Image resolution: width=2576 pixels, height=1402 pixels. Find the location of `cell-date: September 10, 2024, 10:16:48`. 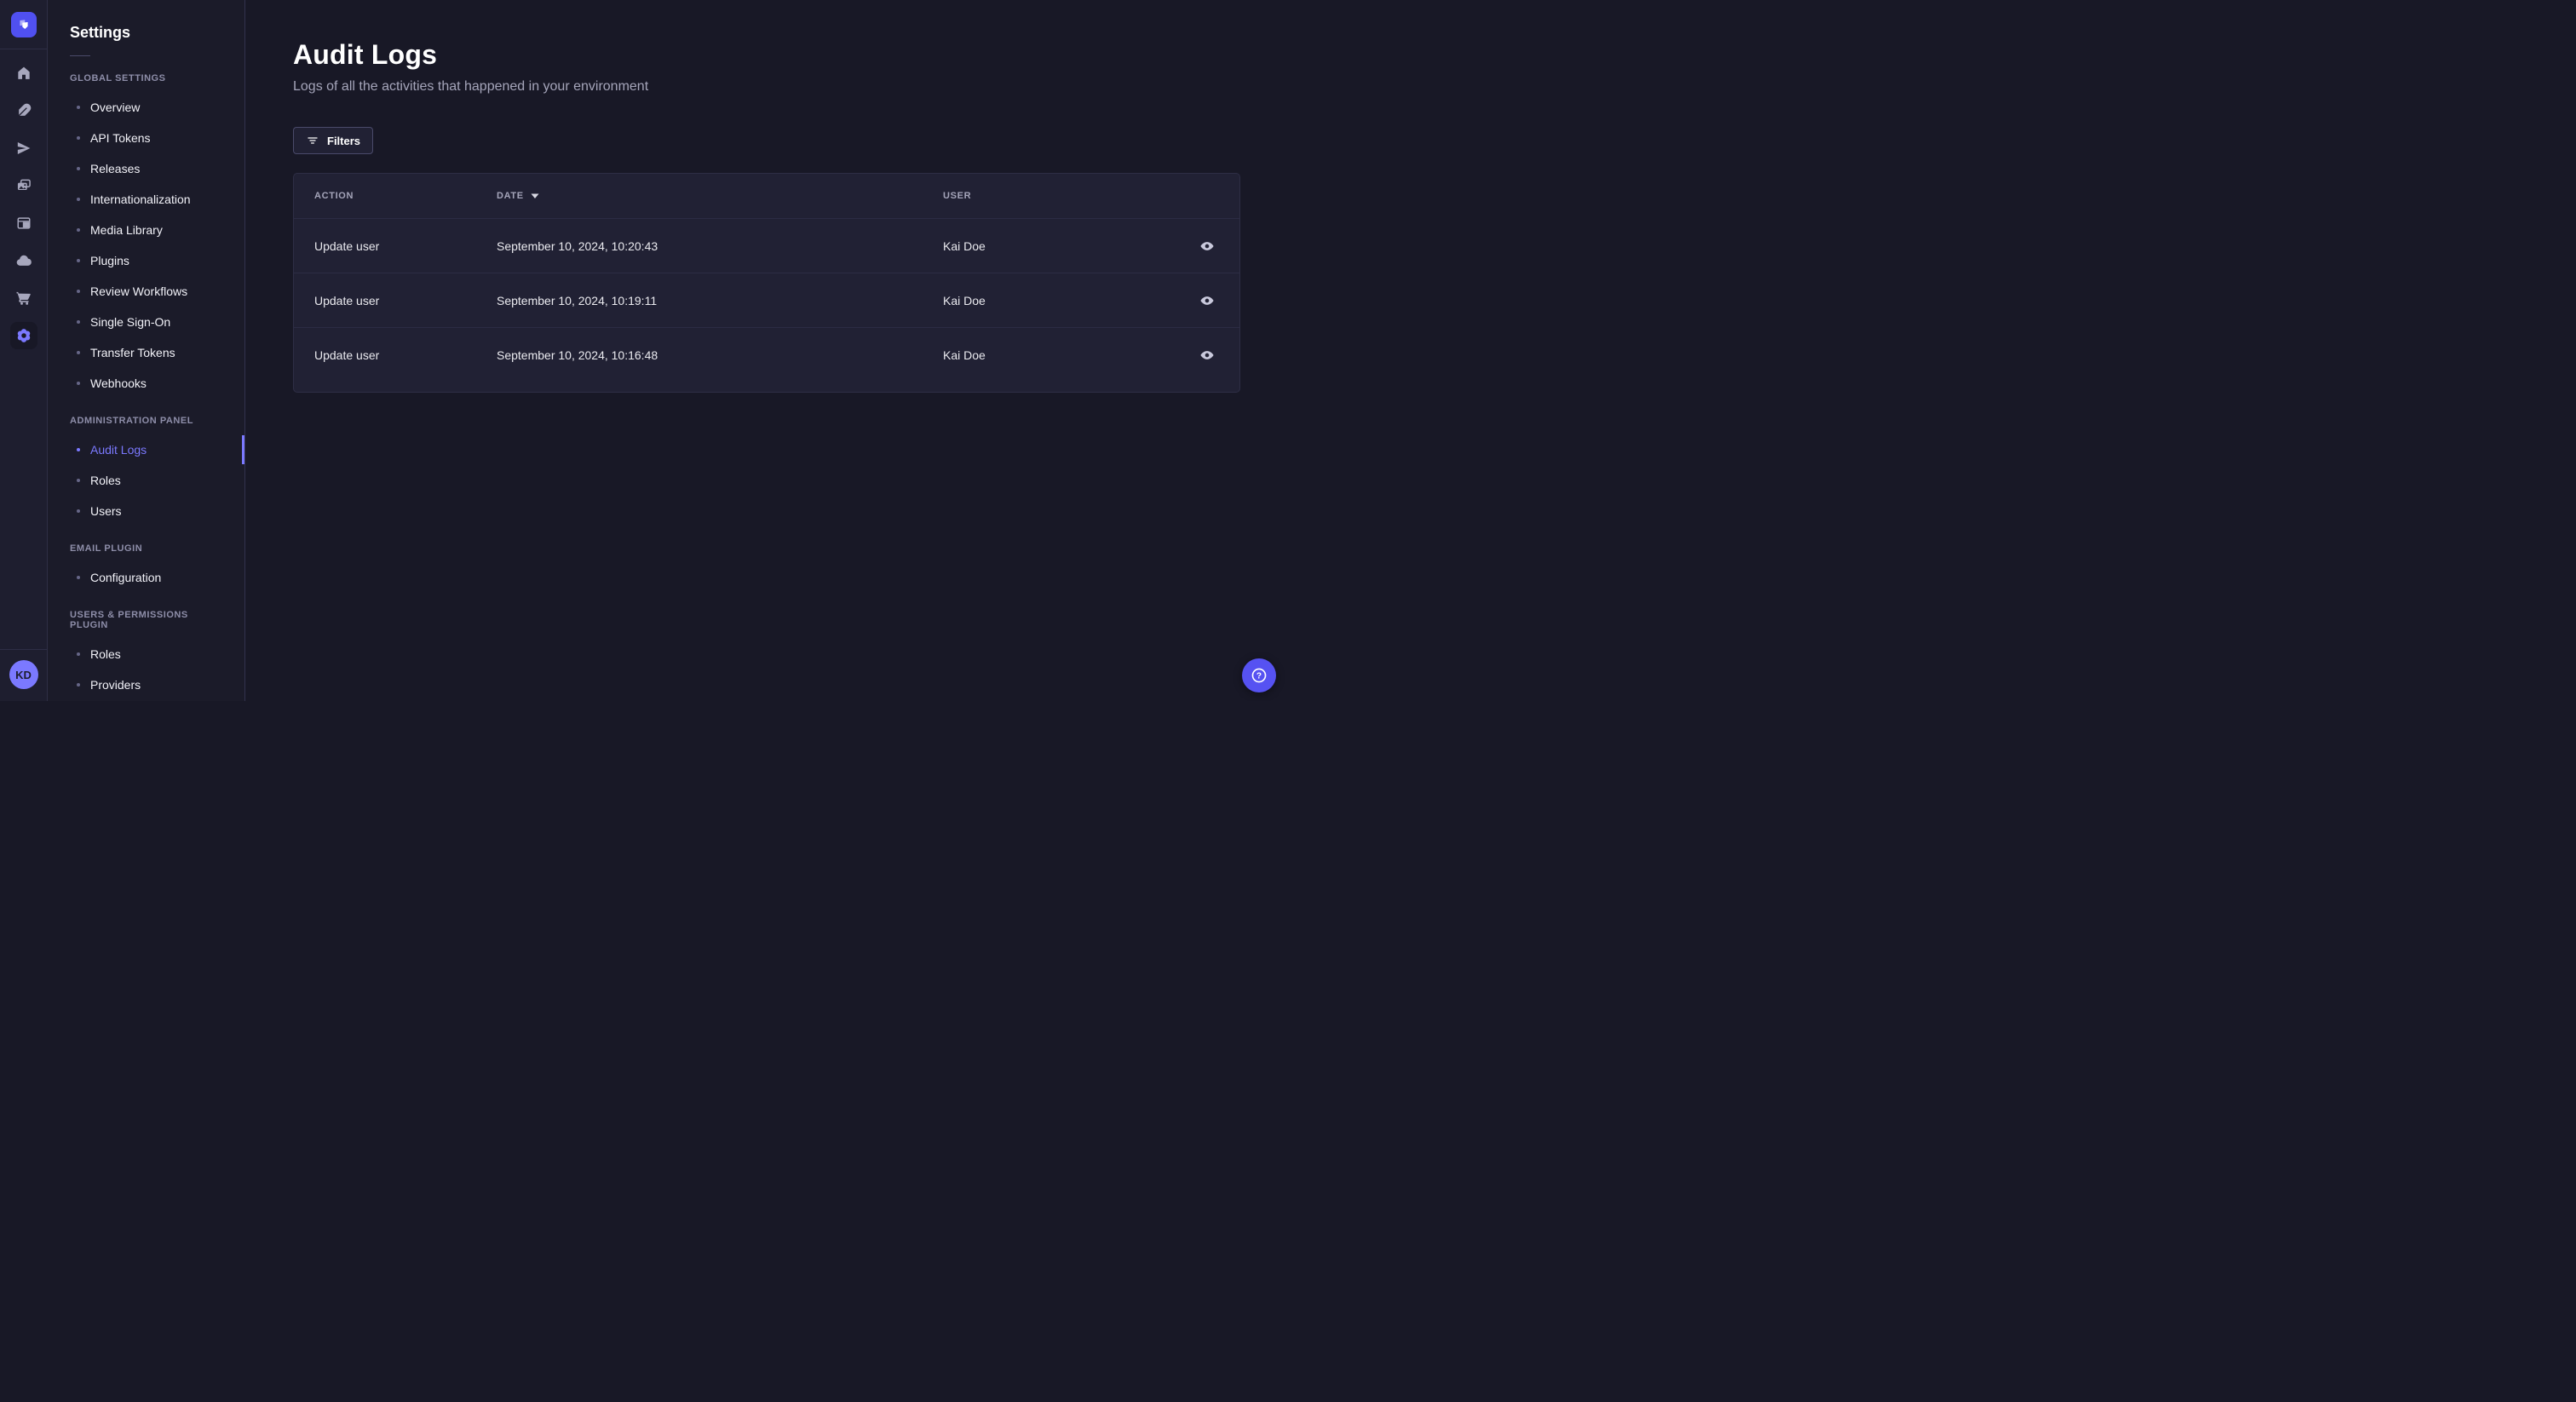

cell-date: September 10, 2024, 10:16:48 is located at coordinates (578, 355).